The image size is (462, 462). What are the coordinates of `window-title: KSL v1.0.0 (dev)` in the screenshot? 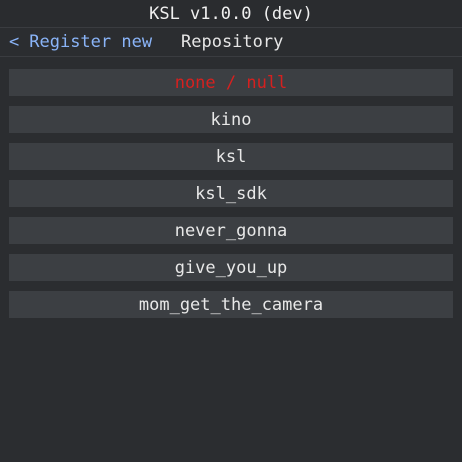 It's located at (231, 13).